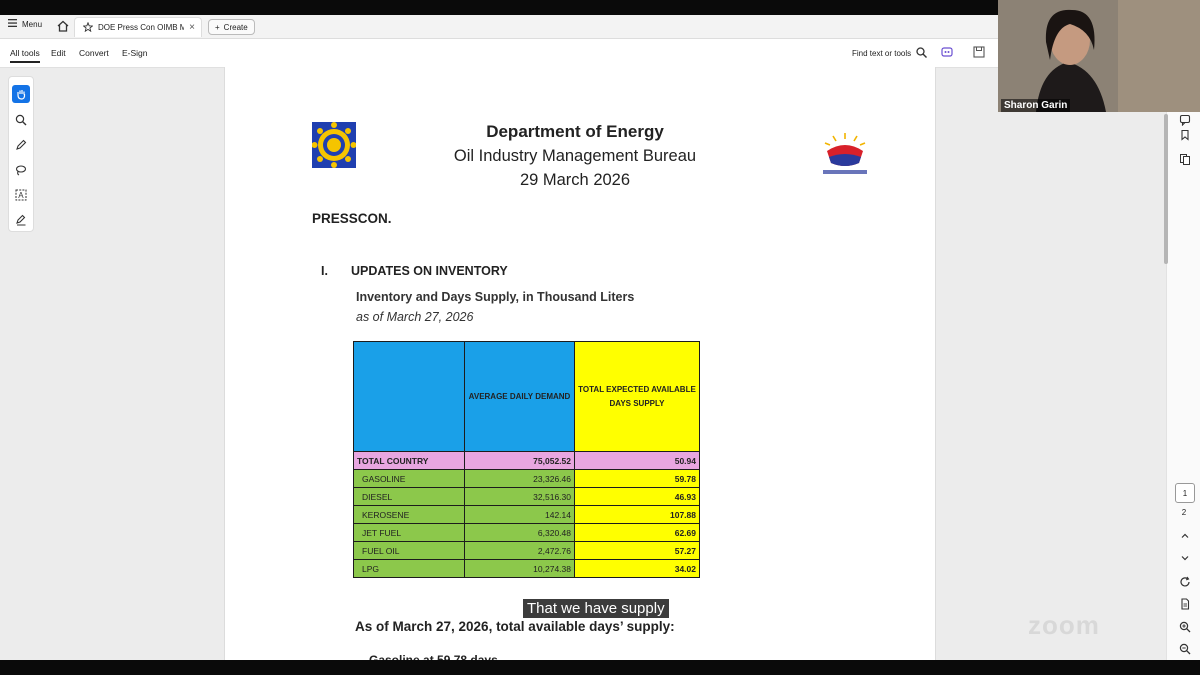 The image size is (1200, 675). I want to click on chevron-up-icon, so click(1185, 536).